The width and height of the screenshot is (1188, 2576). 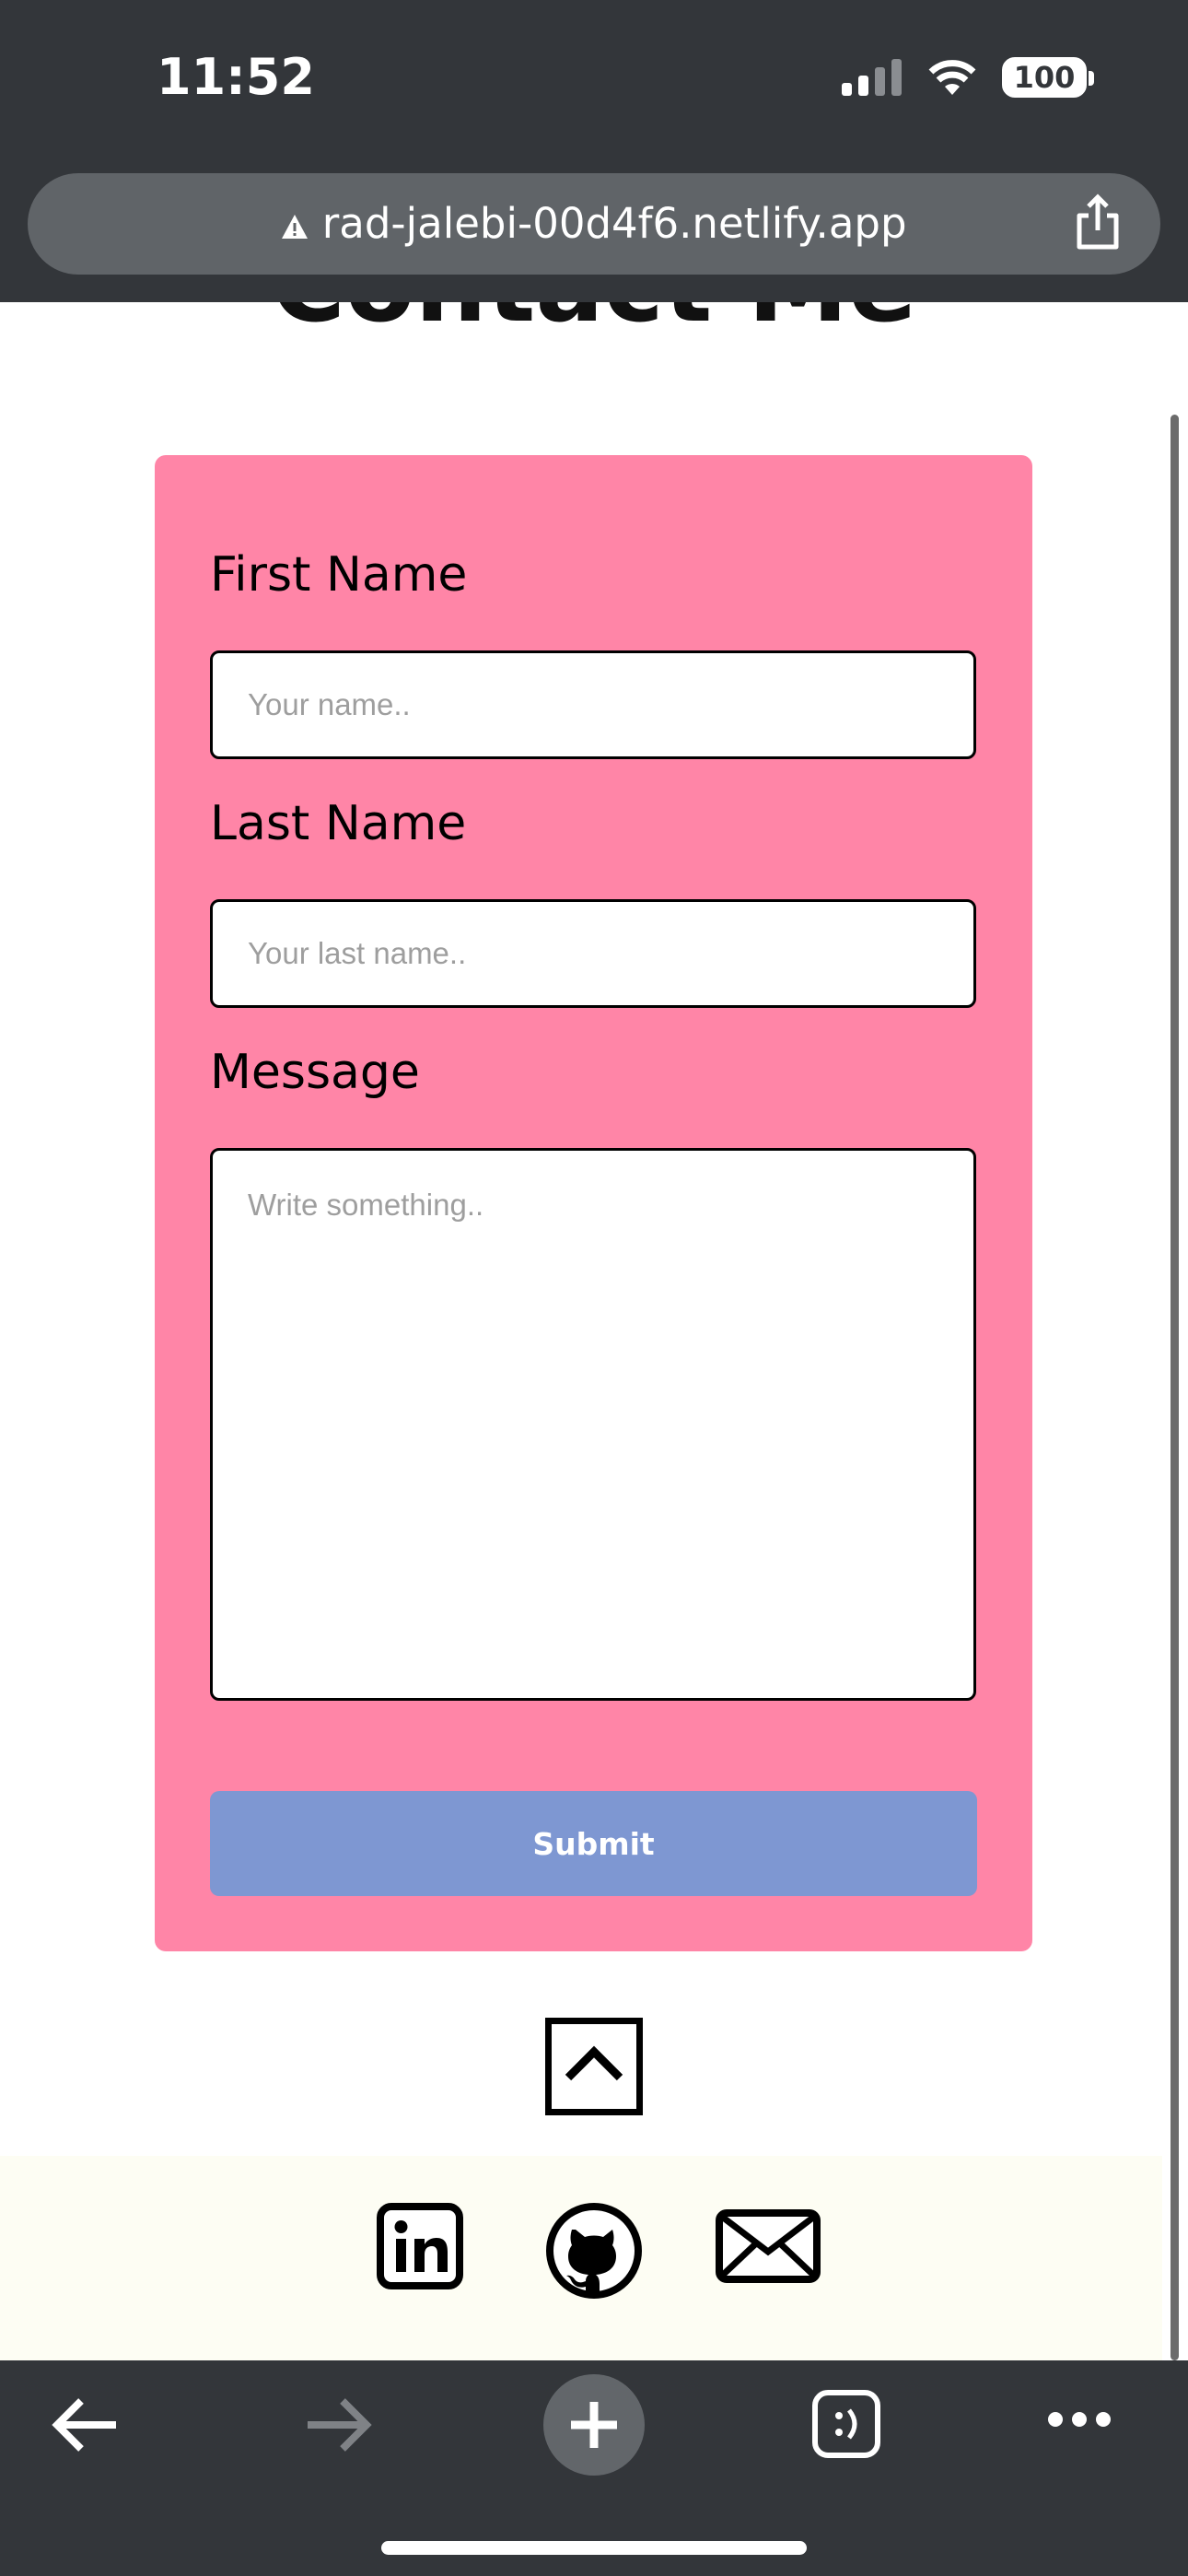 I want to click on forward-button, so click(x=339, y=2427).